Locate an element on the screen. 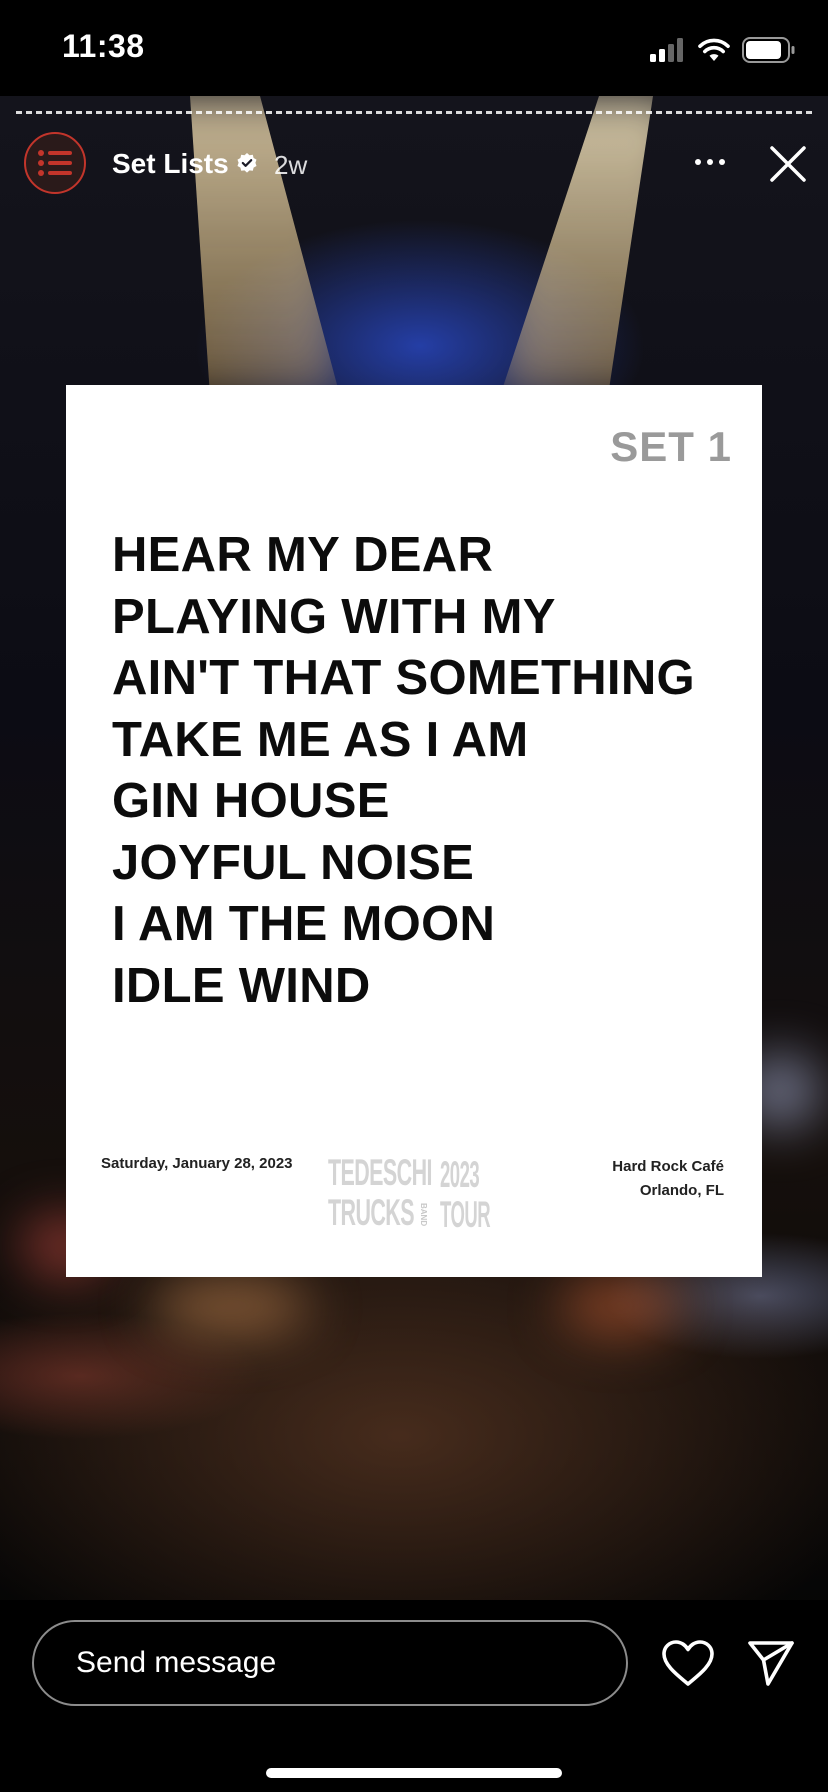 The width and height of the screenshot is (828, 1792). avatar is located at coordinates (55, 163).